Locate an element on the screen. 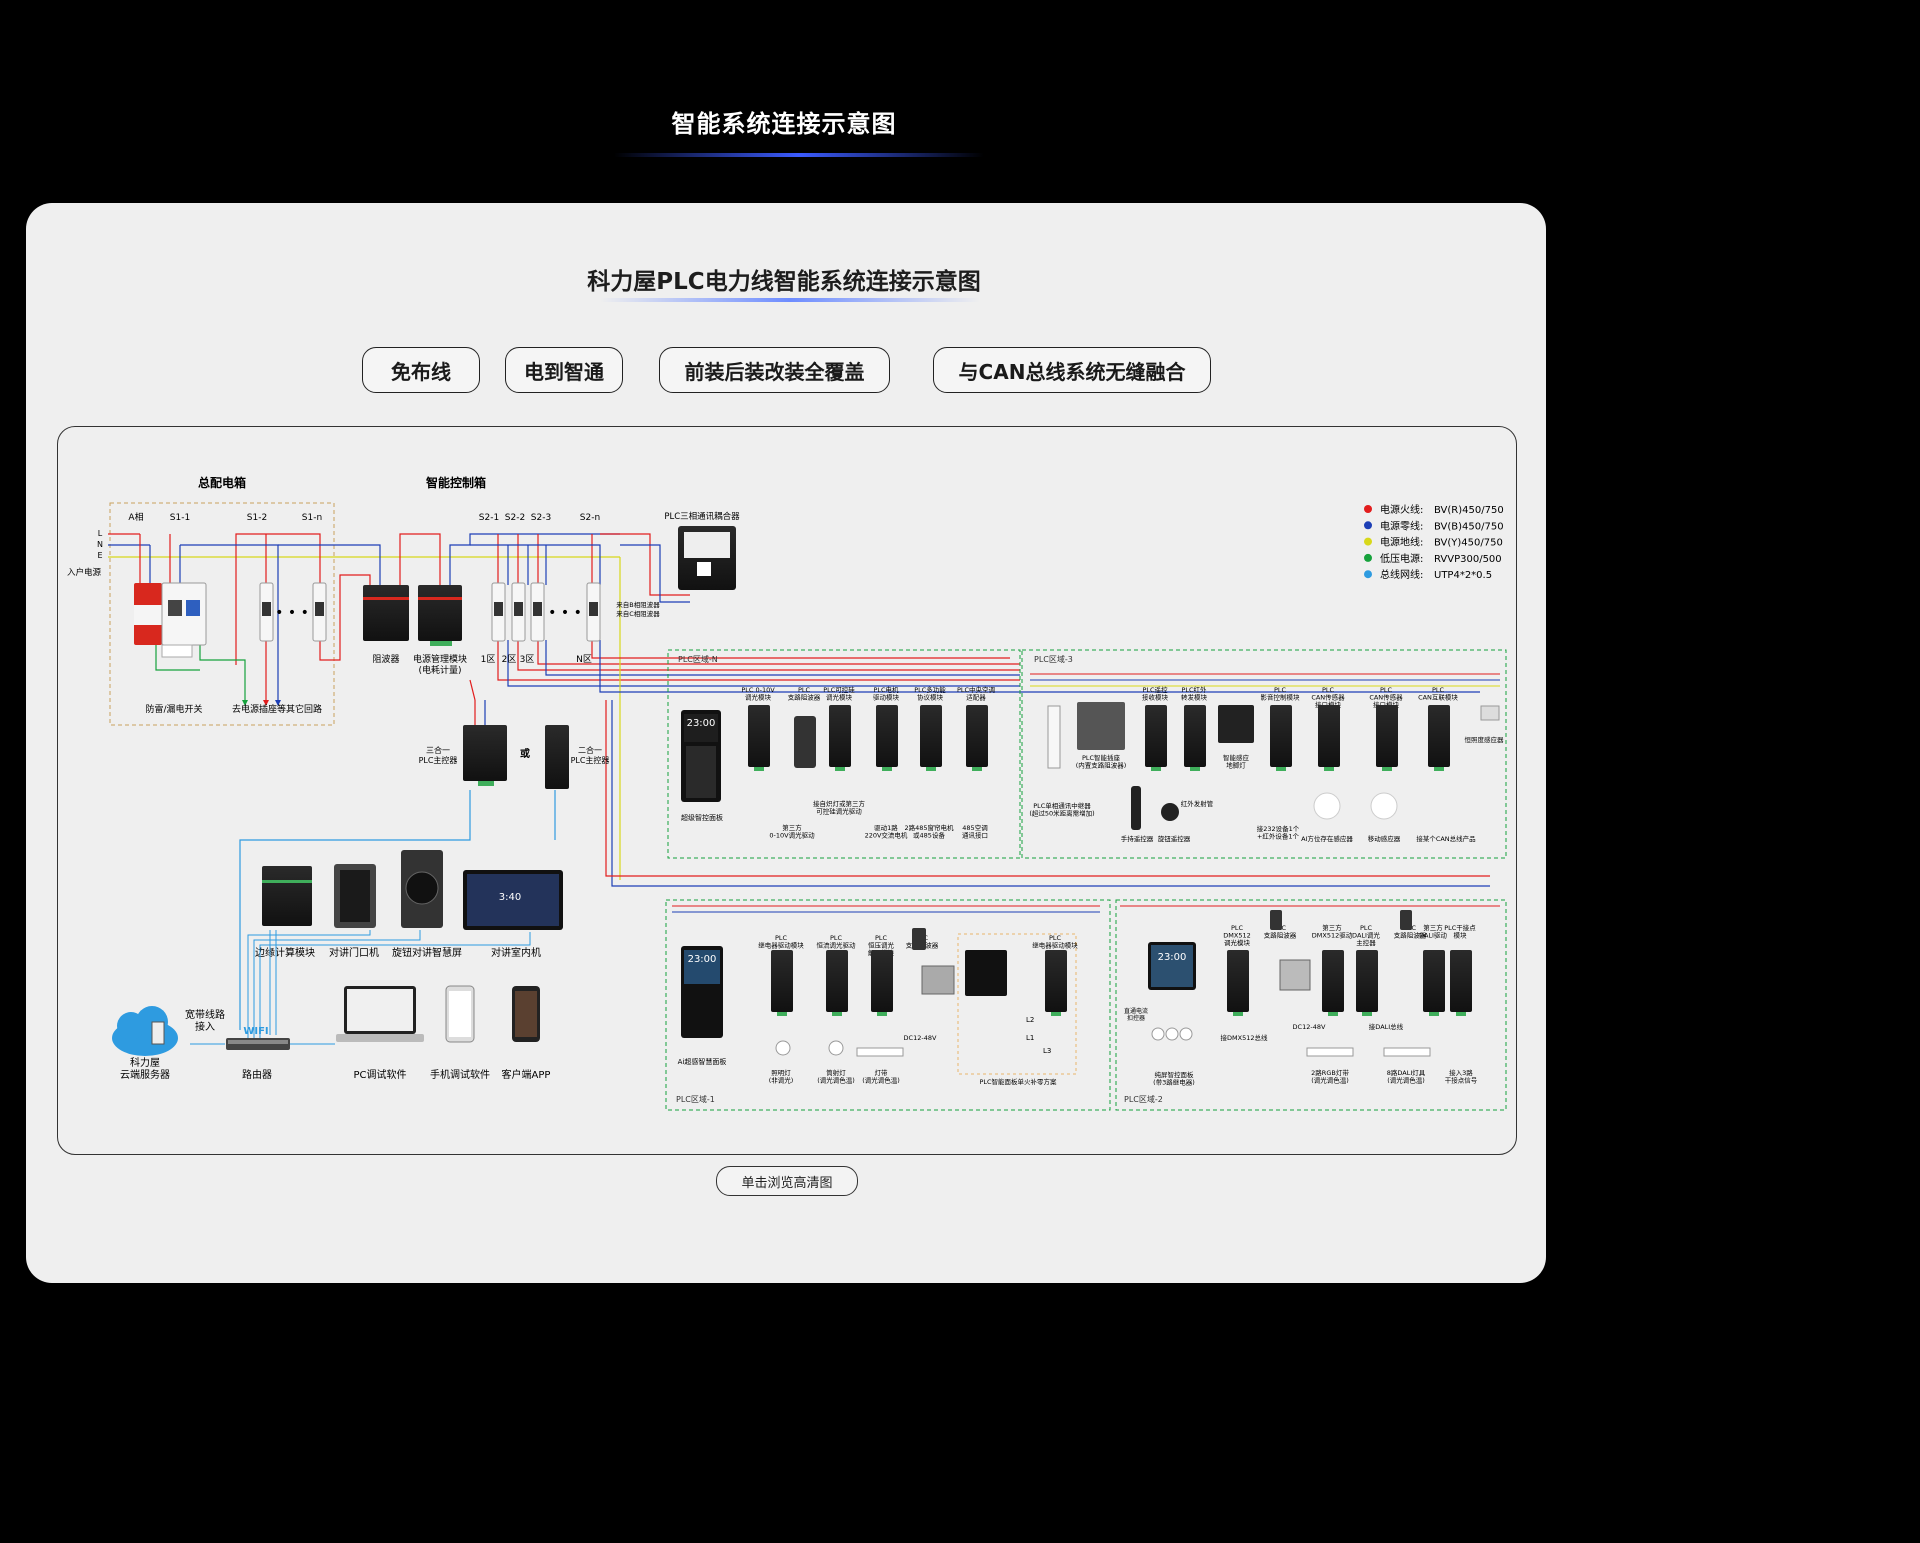 Image resolution: width=1920 pixels, height=1543 pixels. label-client-app: 客户端APP is located at coordinates (526, 1074).